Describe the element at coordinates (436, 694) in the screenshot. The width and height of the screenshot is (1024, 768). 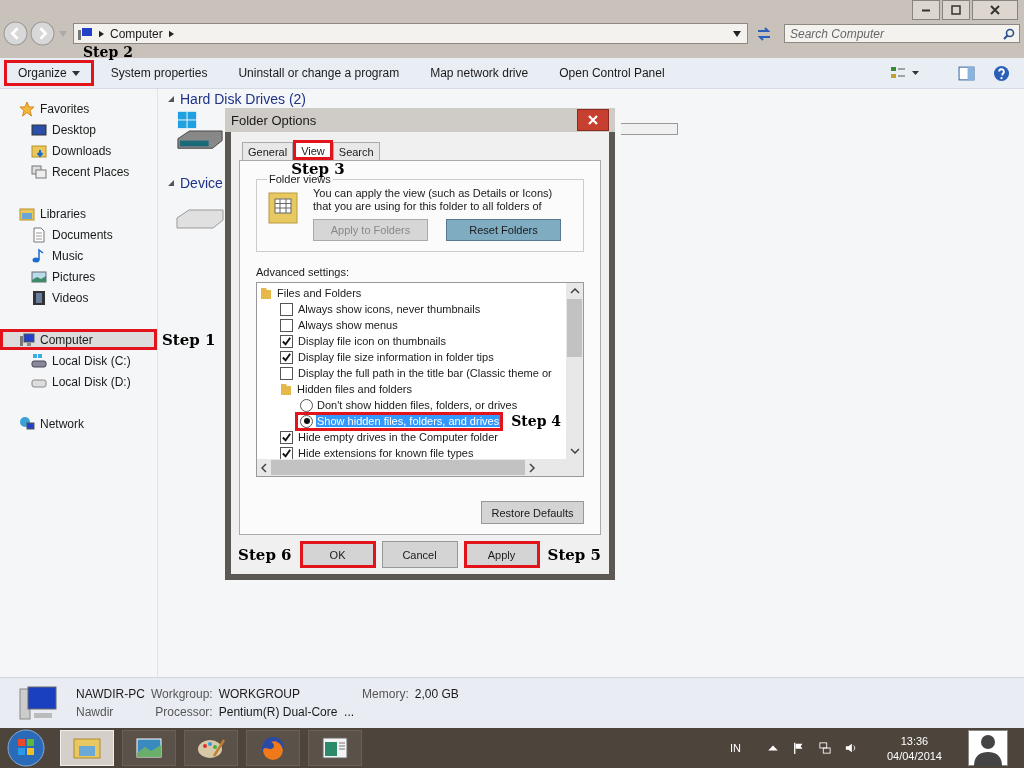
I see `field-value: 2,00 GB` at that location.